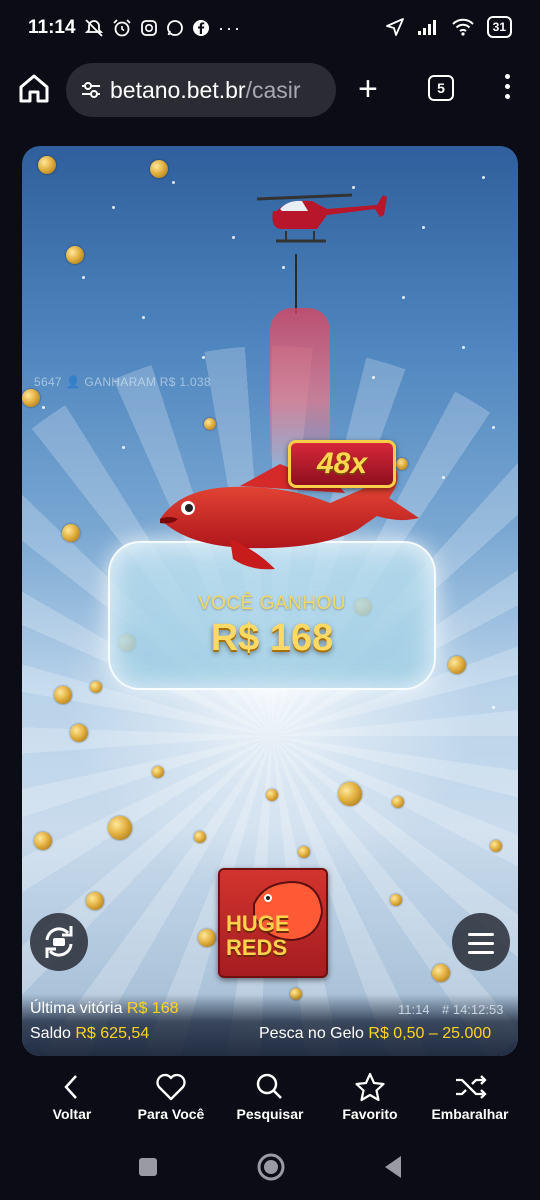 The width and height of the screenshot is (540, 1200). I want to click on game-info: Pesca no Gelo R$ 0,50 – 25.000, so click(375, 1034).